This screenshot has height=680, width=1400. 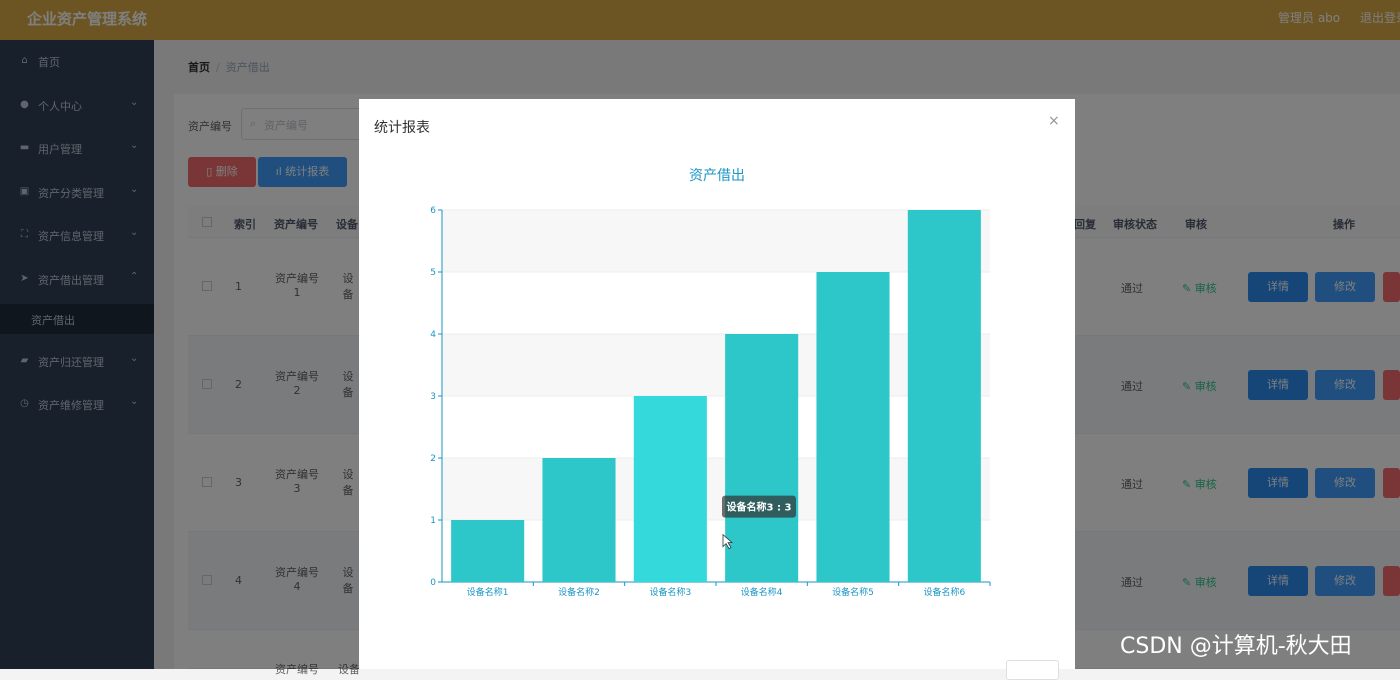 What do you see at coordinates (853, 592) in the screenshot?
I see `x-tick-label: 设备名称5` at bounding box center [853, 592].